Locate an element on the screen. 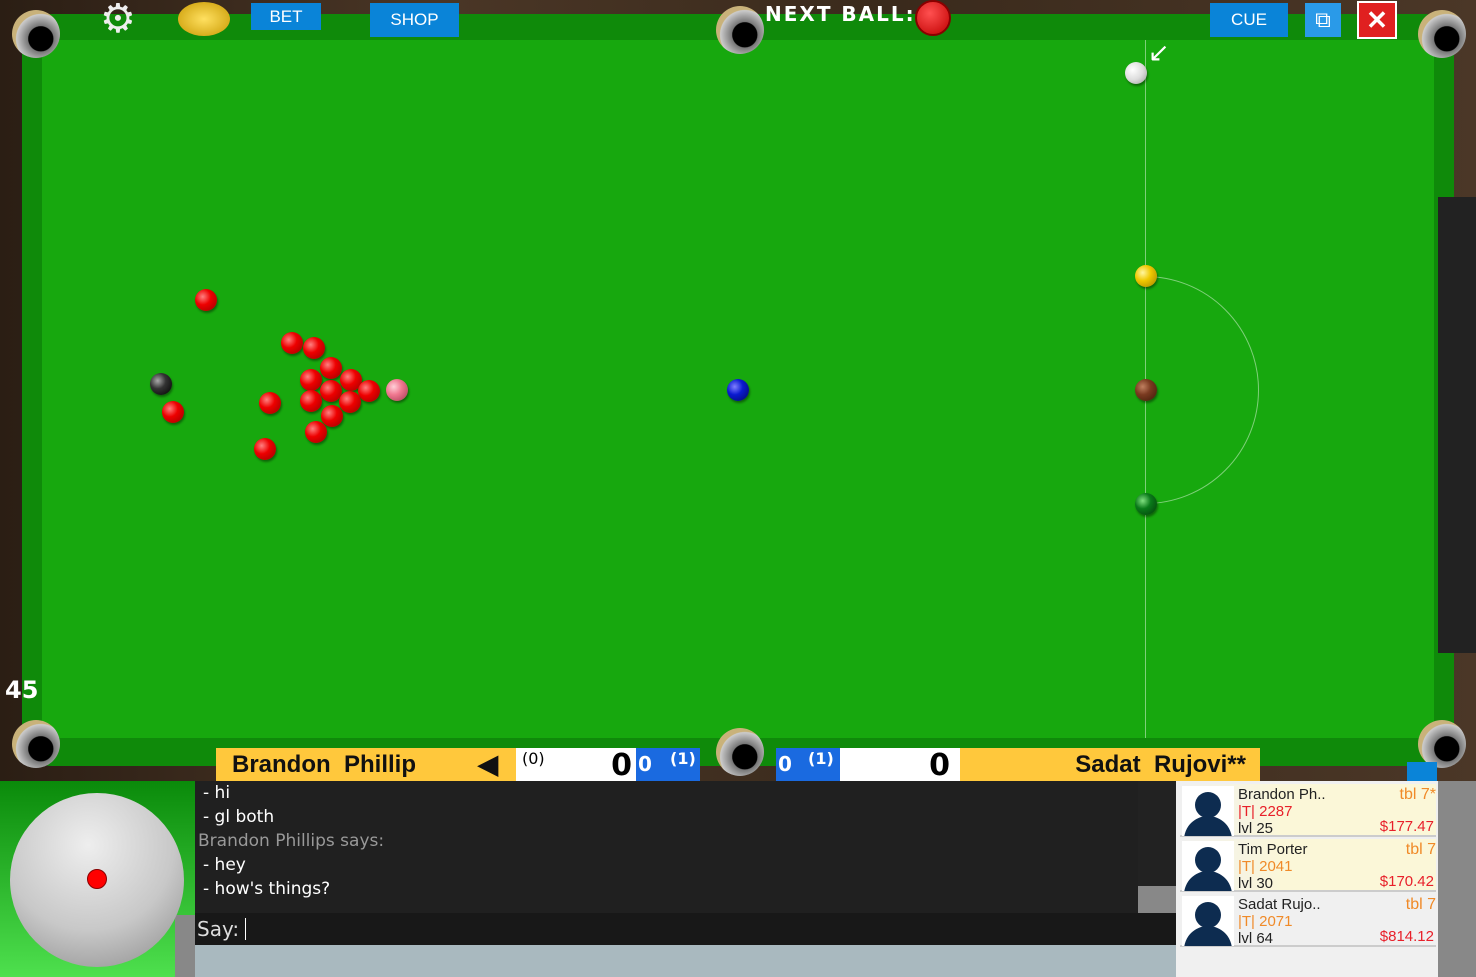  players-top-accent is located at coordinates (1422, 771).